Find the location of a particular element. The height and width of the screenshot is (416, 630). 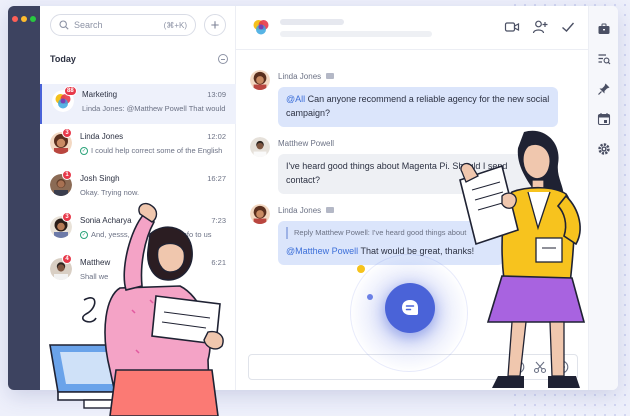

chat-bot-button is located at coordinates (410, 308).